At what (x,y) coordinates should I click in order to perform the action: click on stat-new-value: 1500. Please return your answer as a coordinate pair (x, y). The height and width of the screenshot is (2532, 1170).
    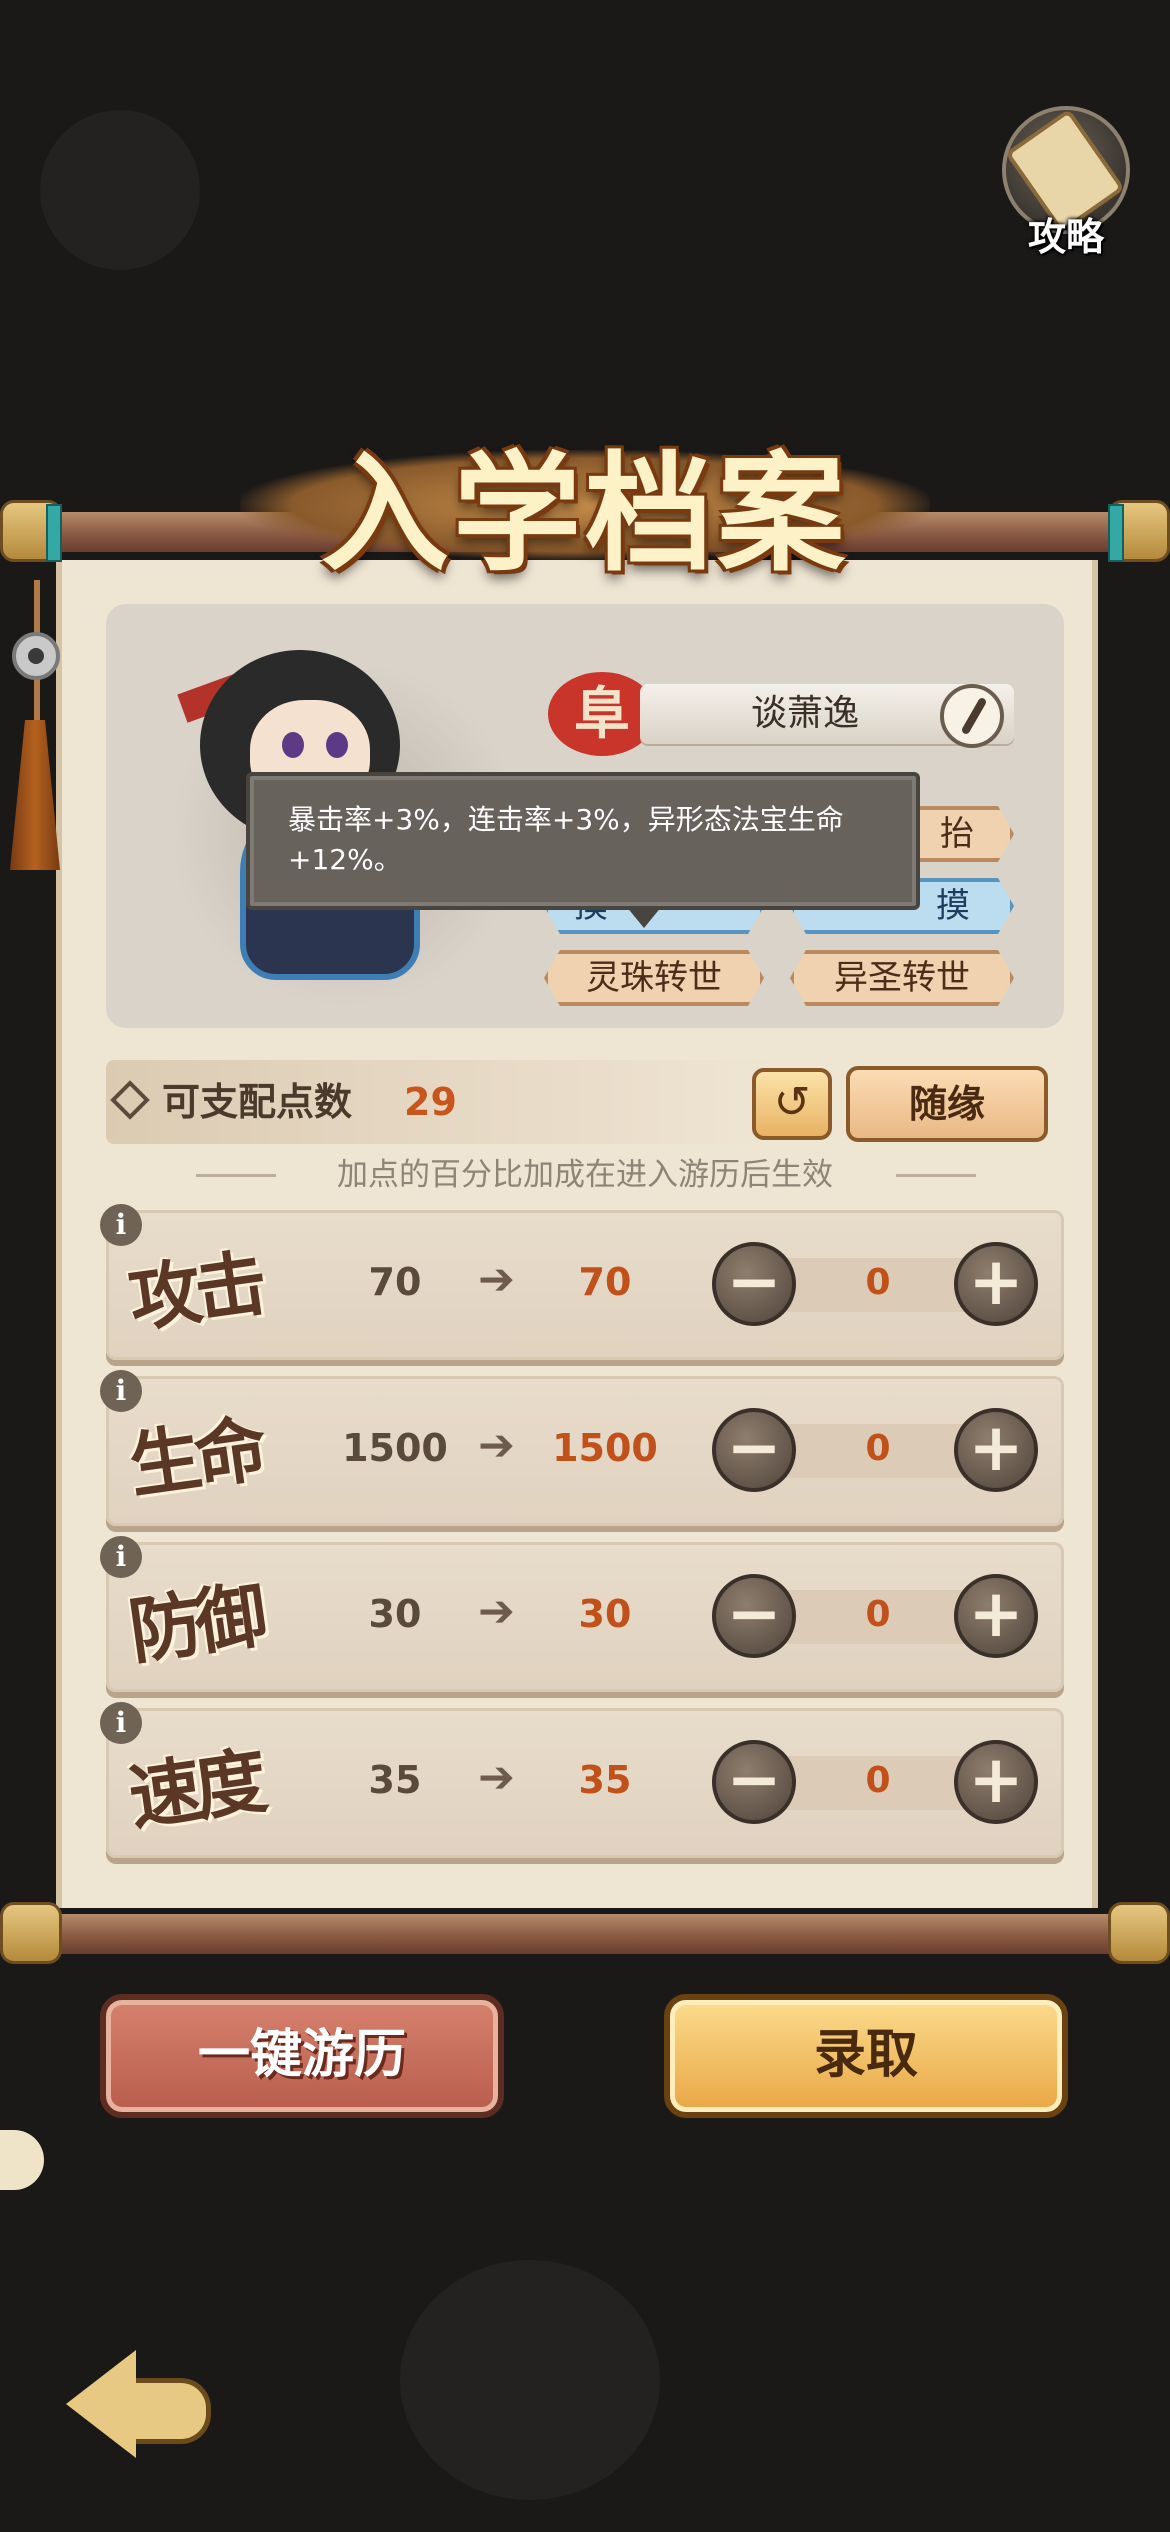
    Looking at the image, I should click on (605, 1448).